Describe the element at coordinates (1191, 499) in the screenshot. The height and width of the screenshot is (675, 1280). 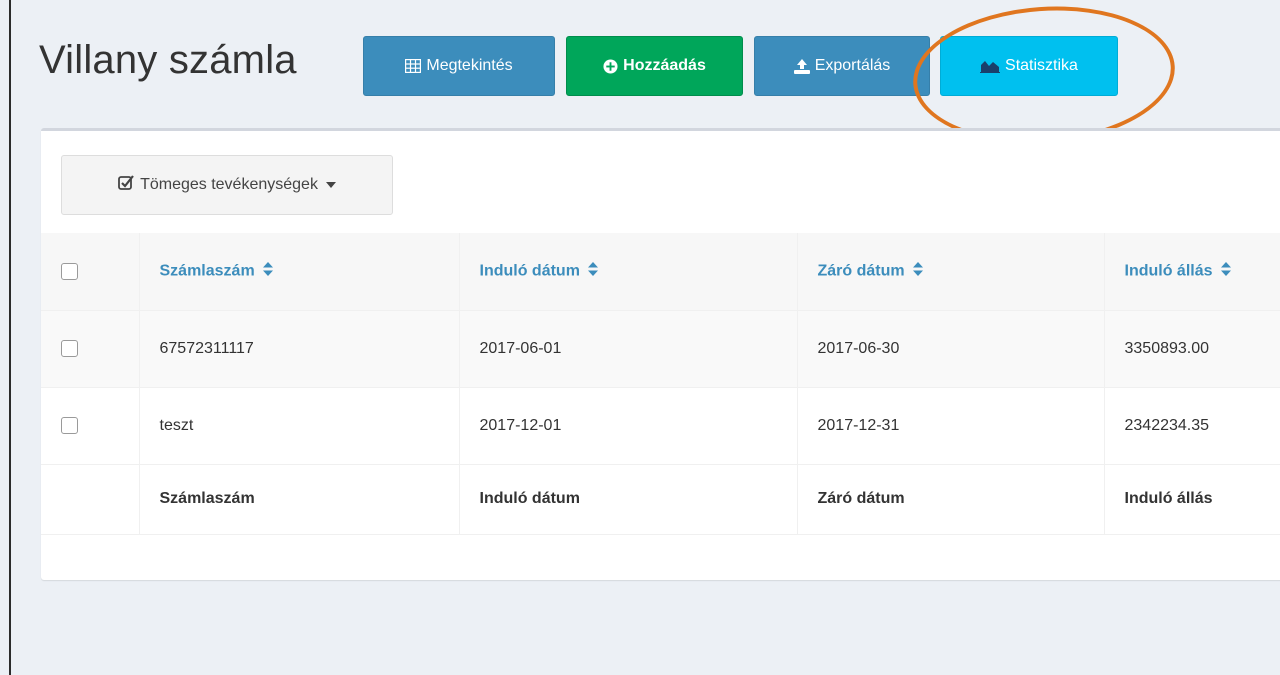
I see `footer-start-reading: Induló állás` at that location.